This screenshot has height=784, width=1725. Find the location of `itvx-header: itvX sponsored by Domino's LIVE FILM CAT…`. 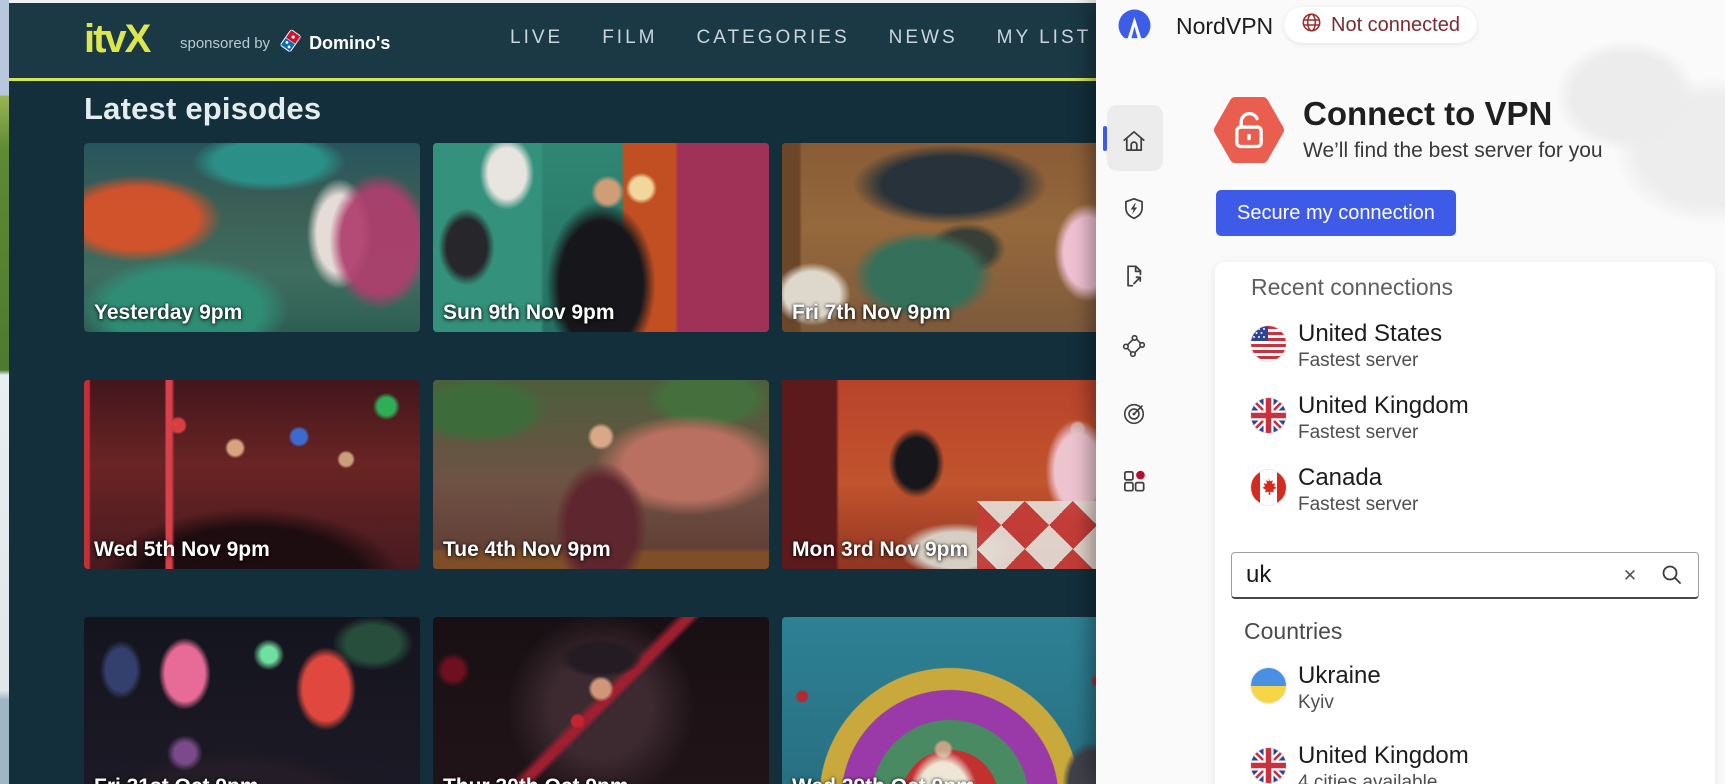

itvx-header: itvX sponsored by Domino's LIVE FILM CAT… is located at coordinates (552, 40).